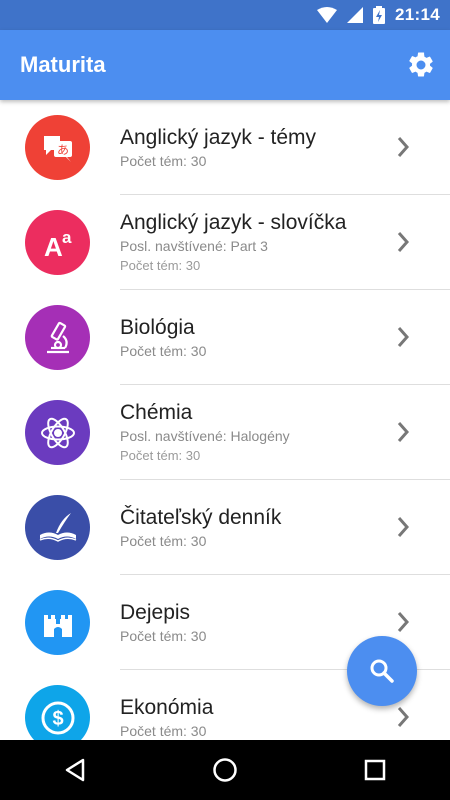  I want to click on castle-icon, so click(57, 625).